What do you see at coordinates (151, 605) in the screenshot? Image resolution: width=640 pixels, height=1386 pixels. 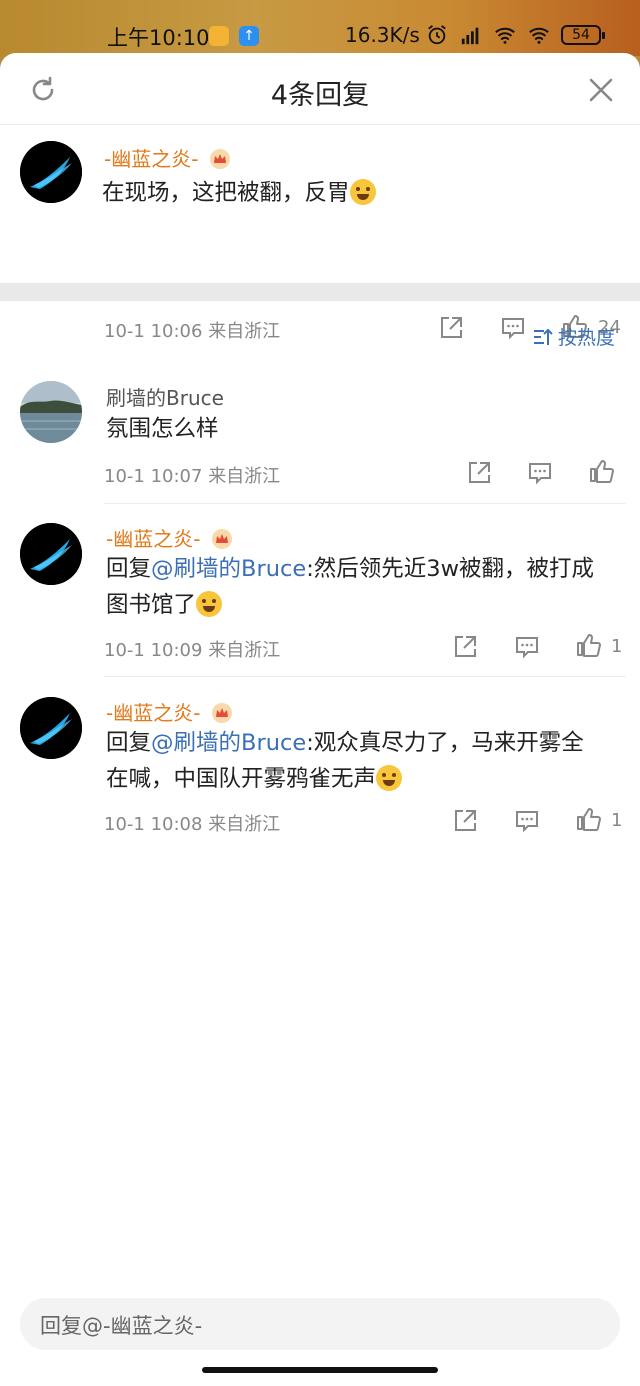 I see `reply-body-line2: 图书馆了` at bounding box center [151, 605].